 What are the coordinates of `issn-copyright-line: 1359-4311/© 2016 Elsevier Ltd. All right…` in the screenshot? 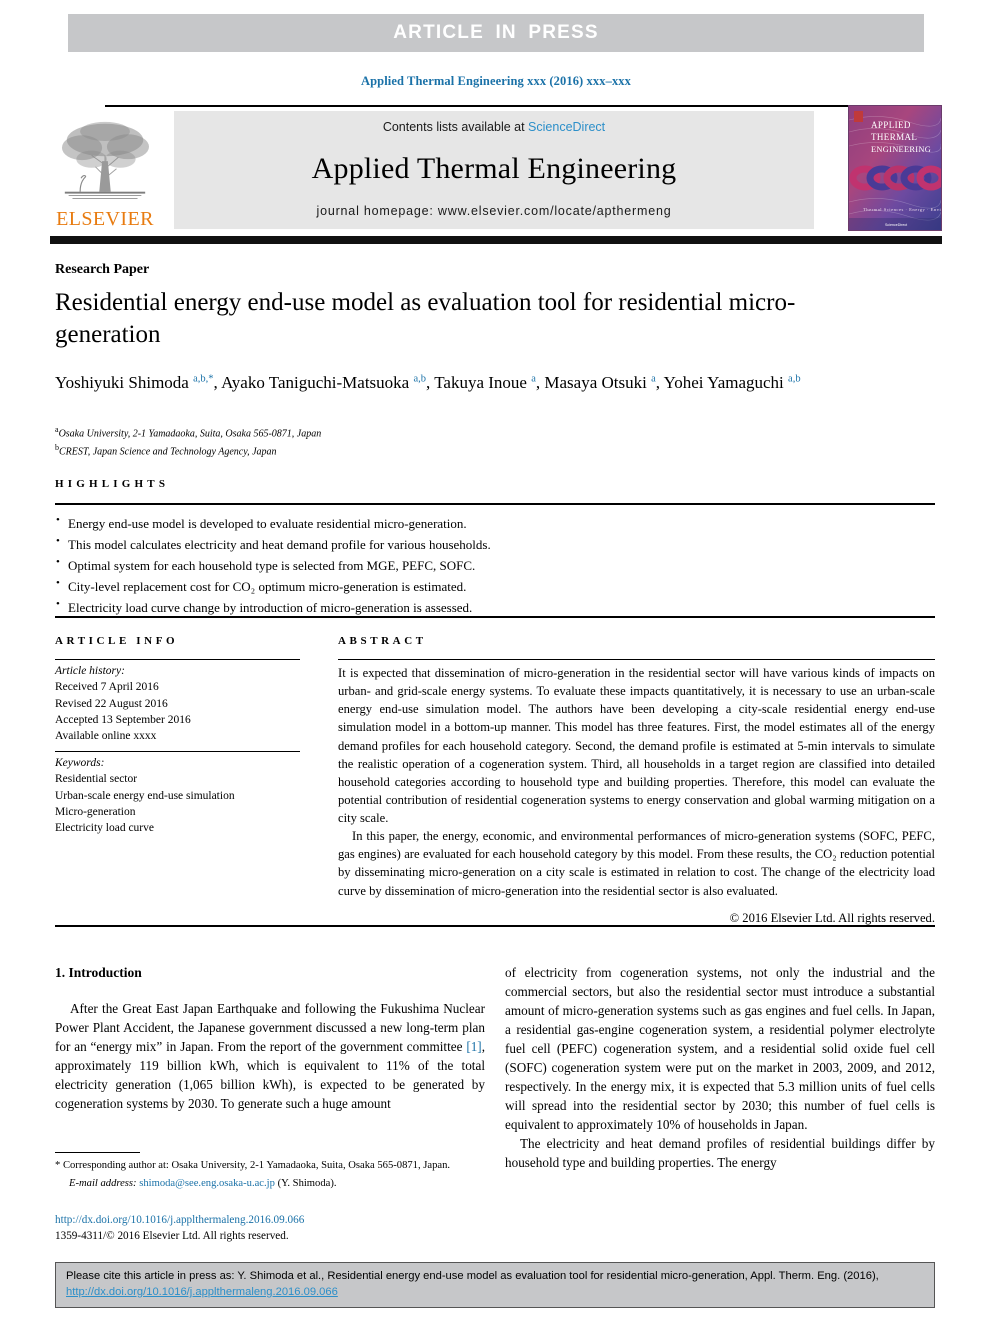 It's located at (172, 1235).